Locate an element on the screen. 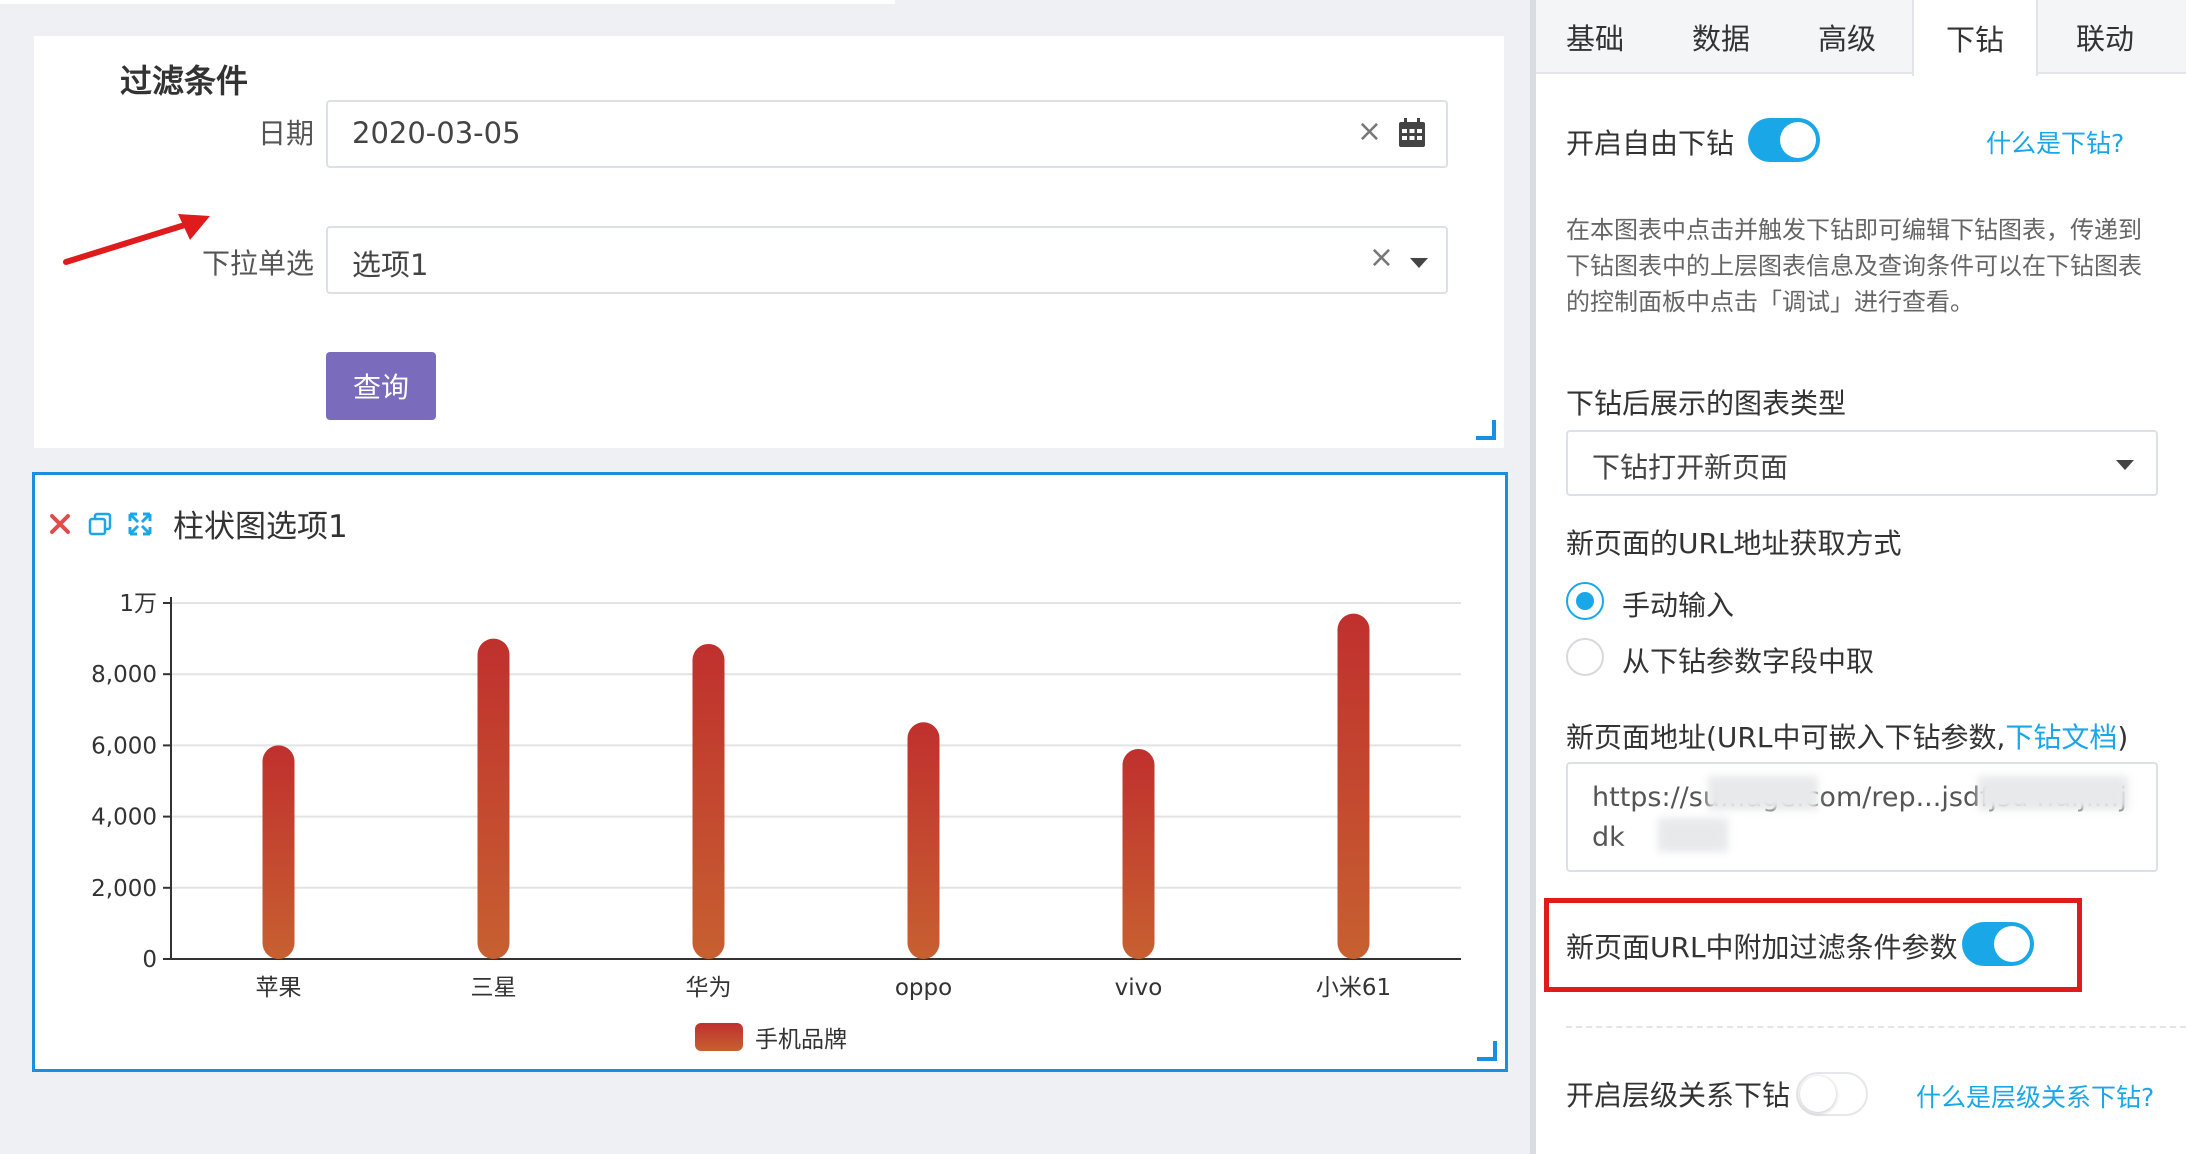  date-value: 2020-03-05 is located at coordinates (436, 133).